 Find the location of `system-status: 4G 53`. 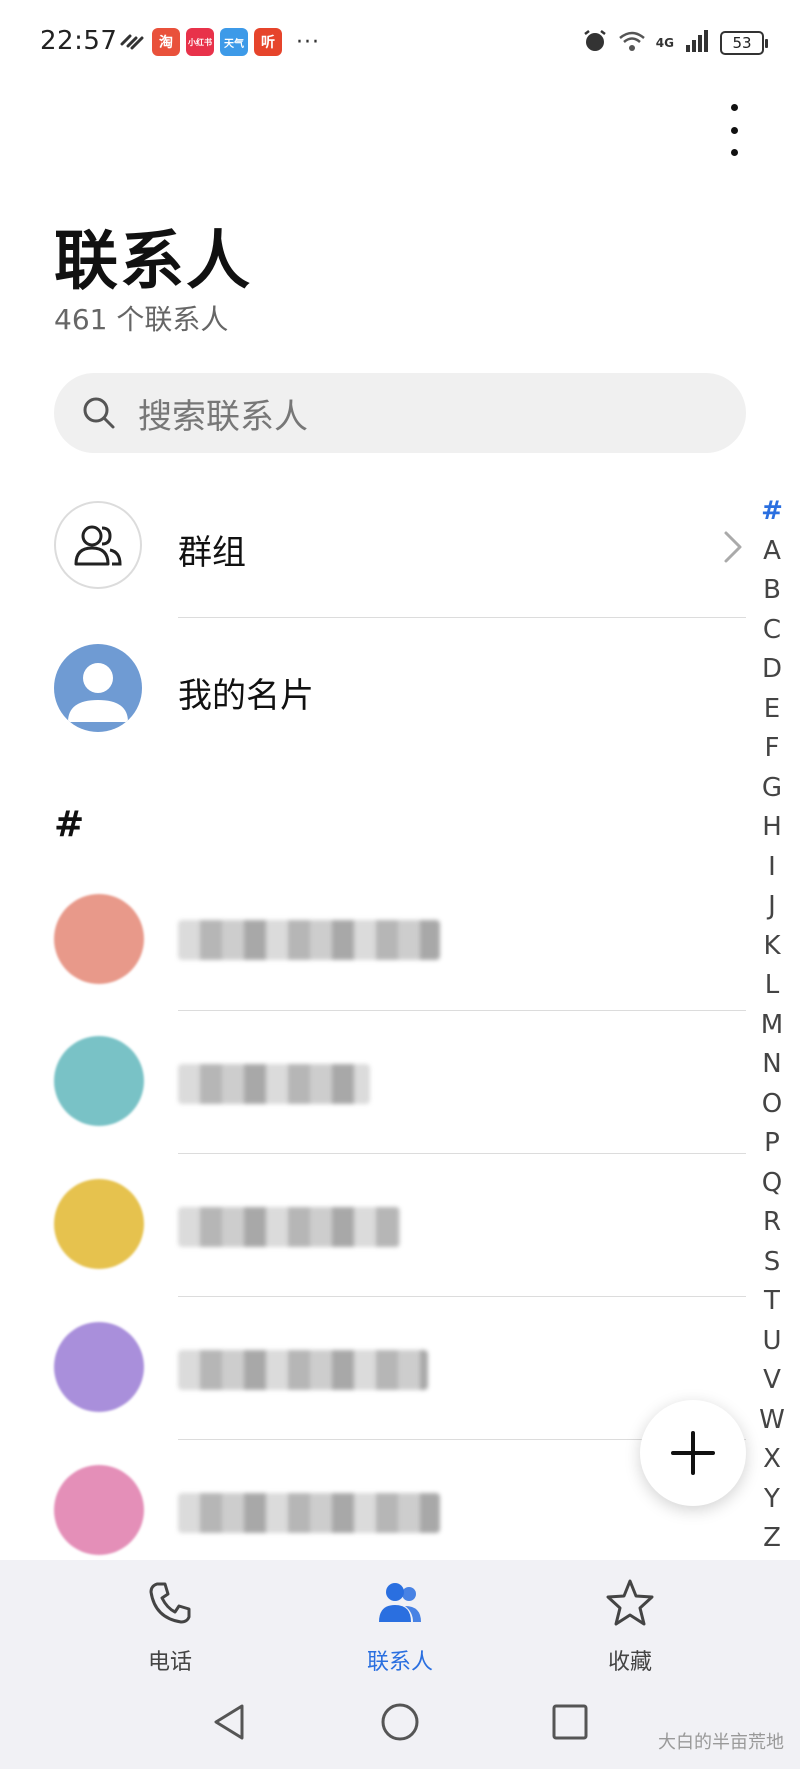

system-status: 4G 53 is located at coordinates (675, 43).